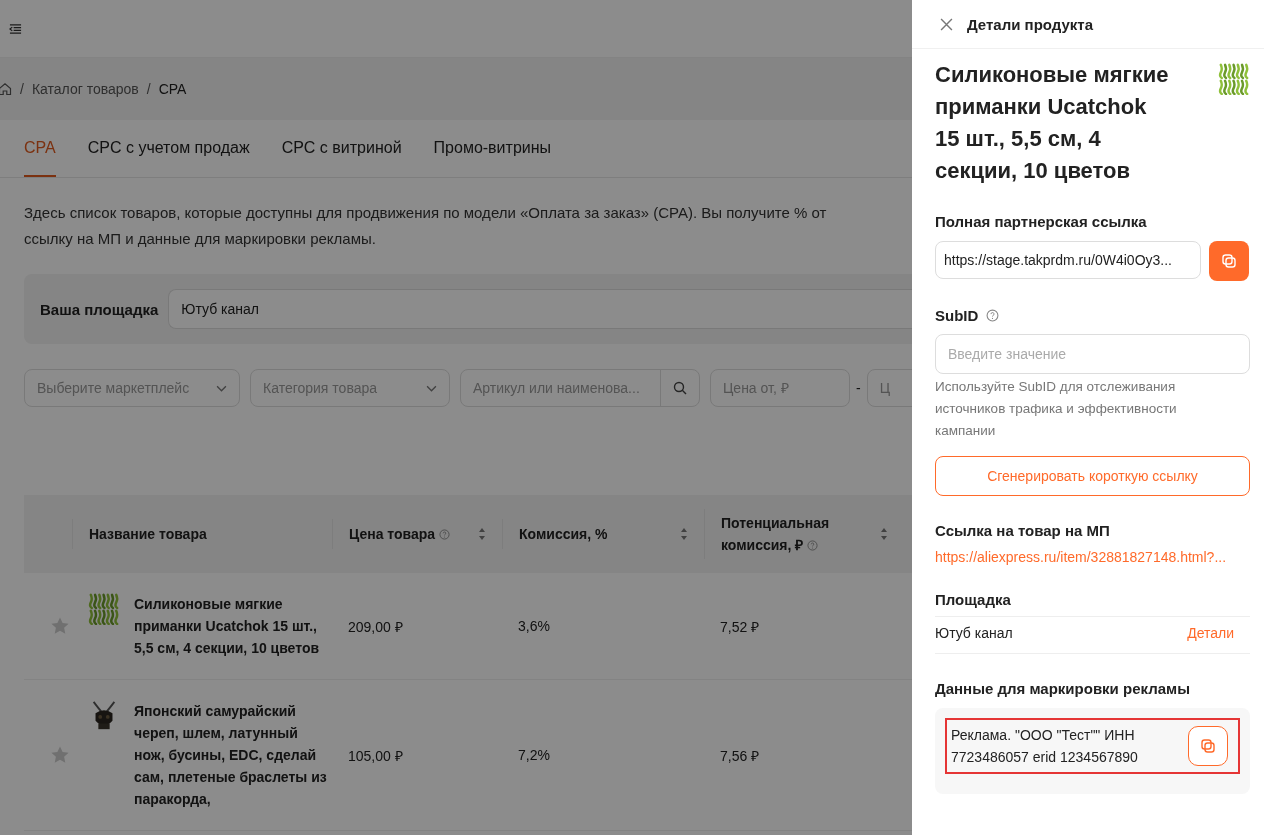  What do you see at coordinates (15, 28) in the screenshot?
I see `menu-icon` at bounding box center [15, 28].